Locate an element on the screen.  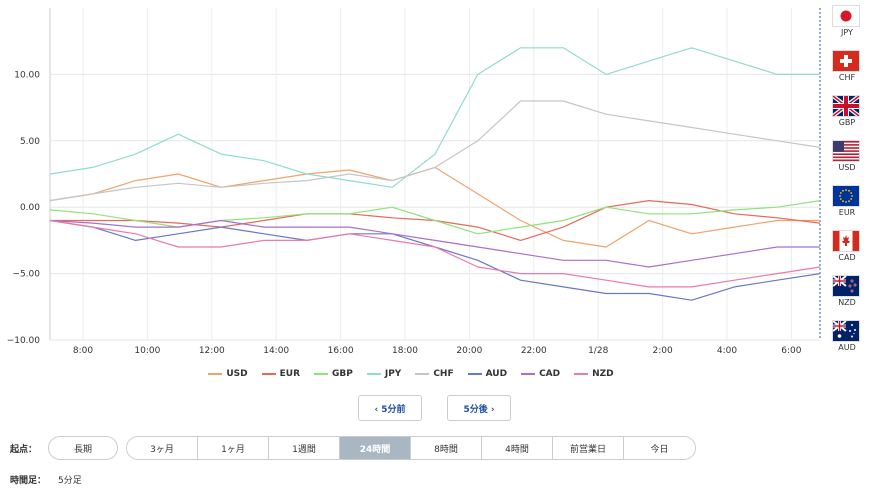
legend-item-aud: AUD is located at coordinates (487, 374).